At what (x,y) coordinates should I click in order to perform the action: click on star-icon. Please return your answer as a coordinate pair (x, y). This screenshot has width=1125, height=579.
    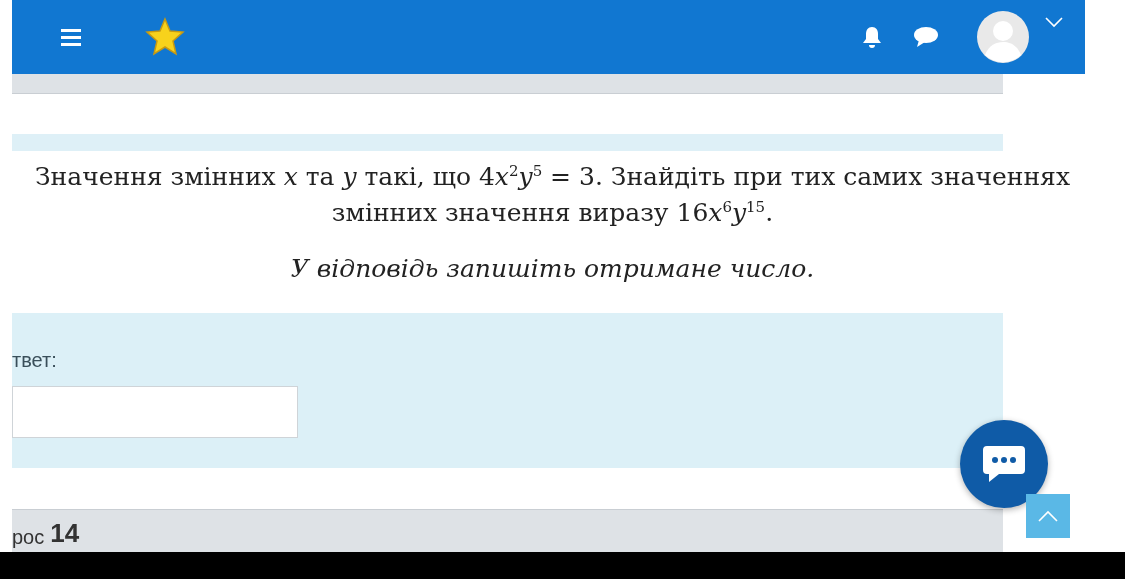
    Looking at the image, I should click on (165, 37).